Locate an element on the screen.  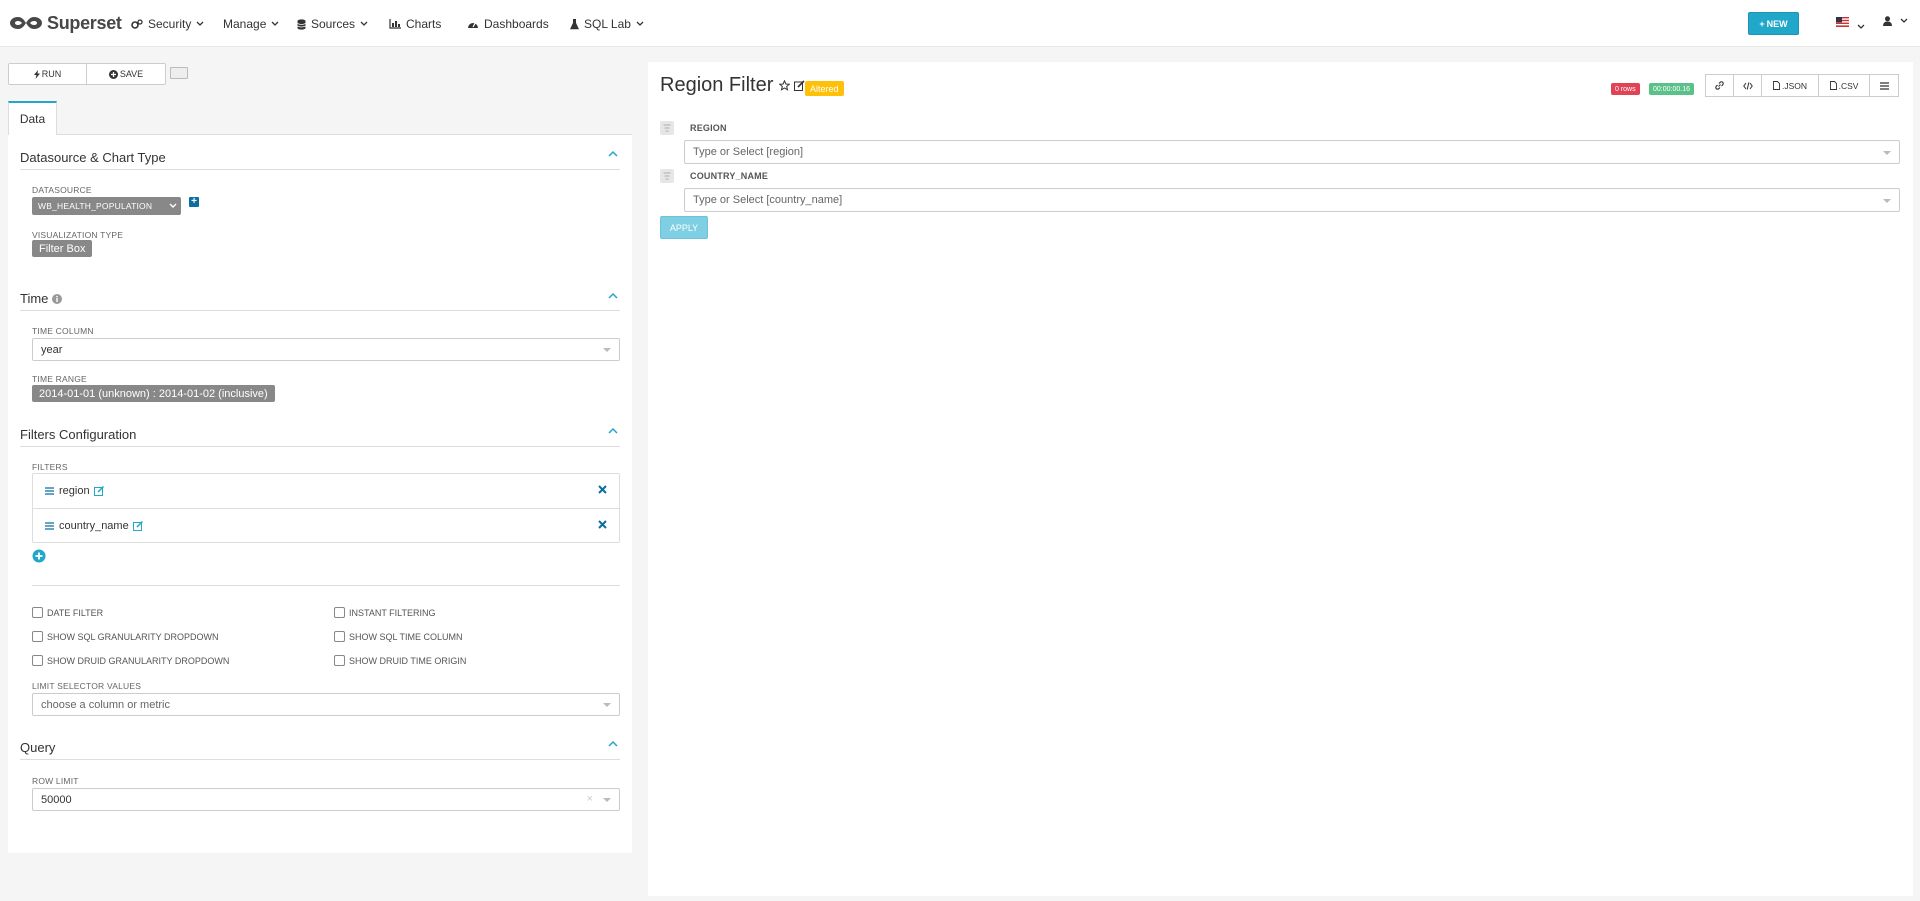
section-query-title: Query is located at coordinates (37, 747).